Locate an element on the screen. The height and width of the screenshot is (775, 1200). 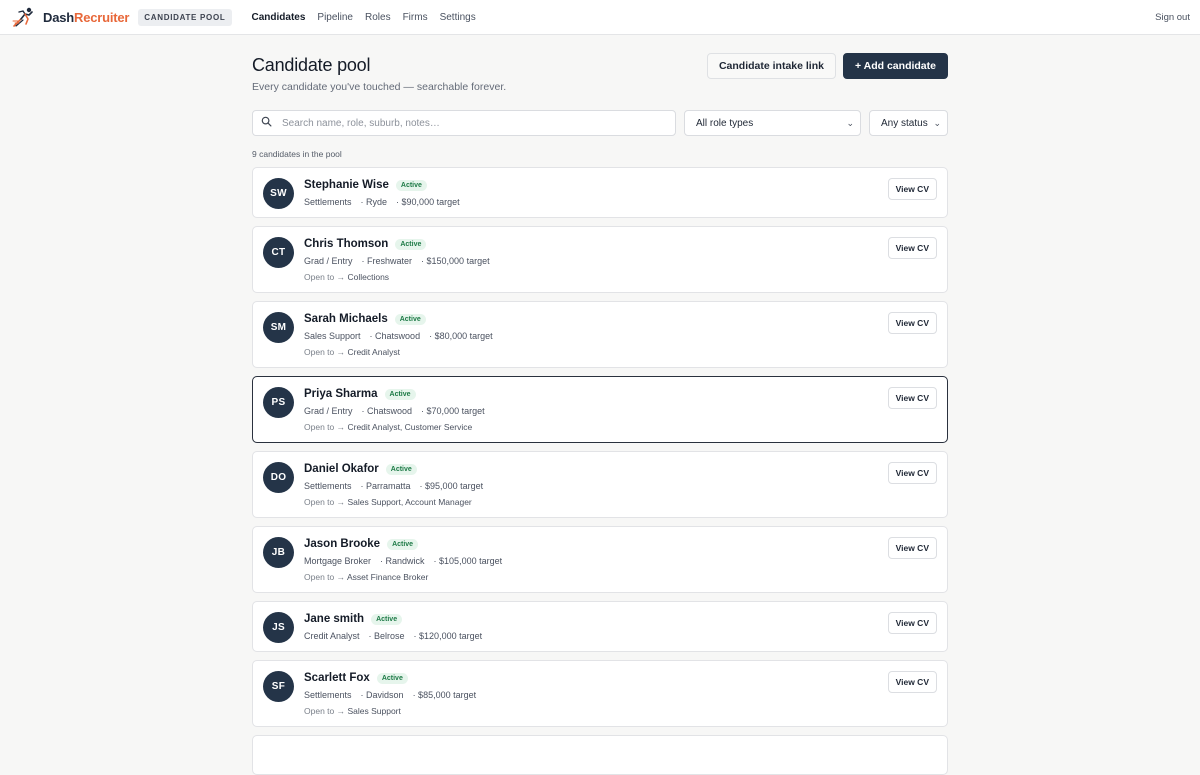
chevron-down-icon: ⌄ is located at coordinates (850, 122).